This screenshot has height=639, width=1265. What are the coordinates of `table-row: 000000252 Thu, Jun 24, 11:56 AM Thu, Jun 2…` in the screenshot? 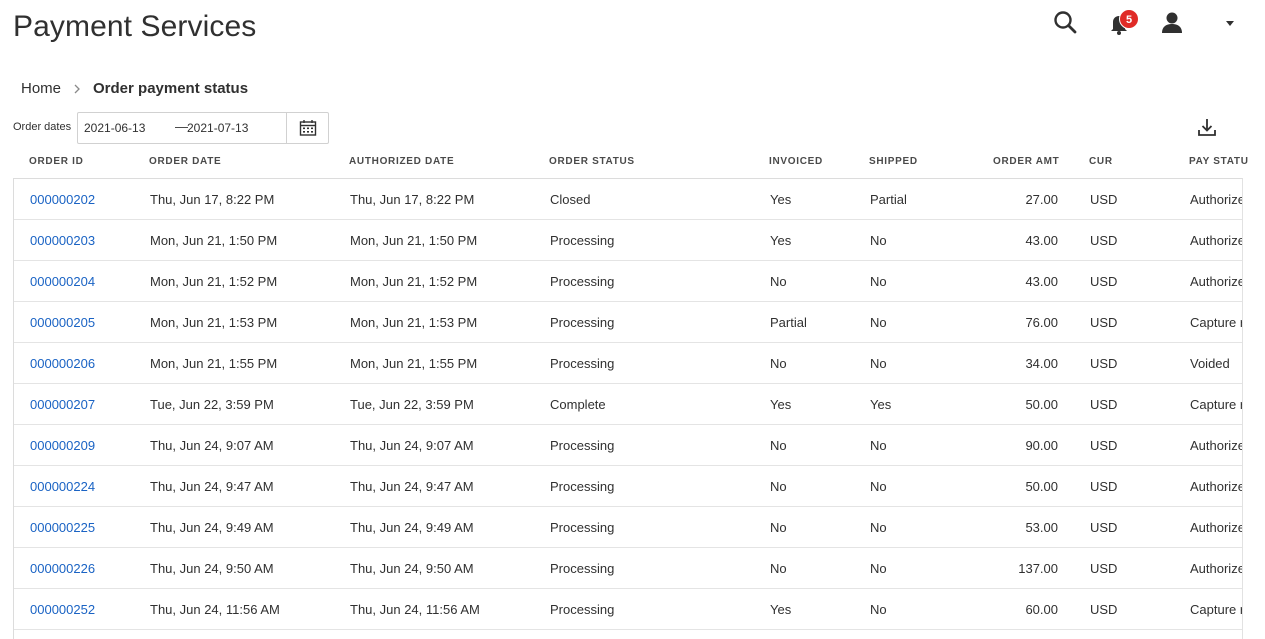 It's located at (628, 609).